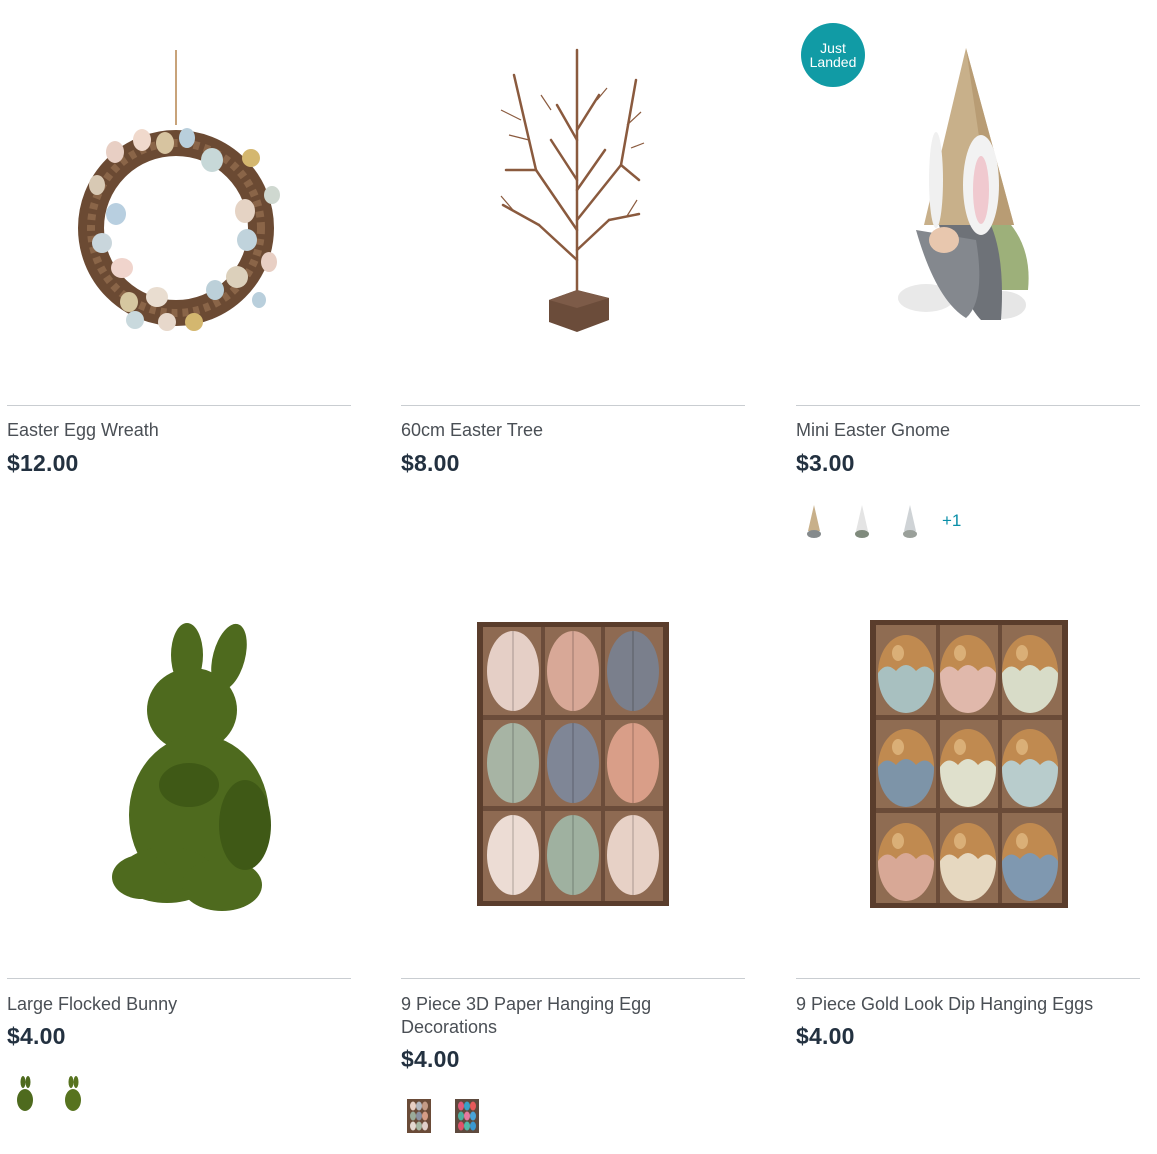 This screenshot has height=1154, width=1157. Describe the element at coordinates (43, 463) in the screenshot. I see `product-price: $12.00` at that location.